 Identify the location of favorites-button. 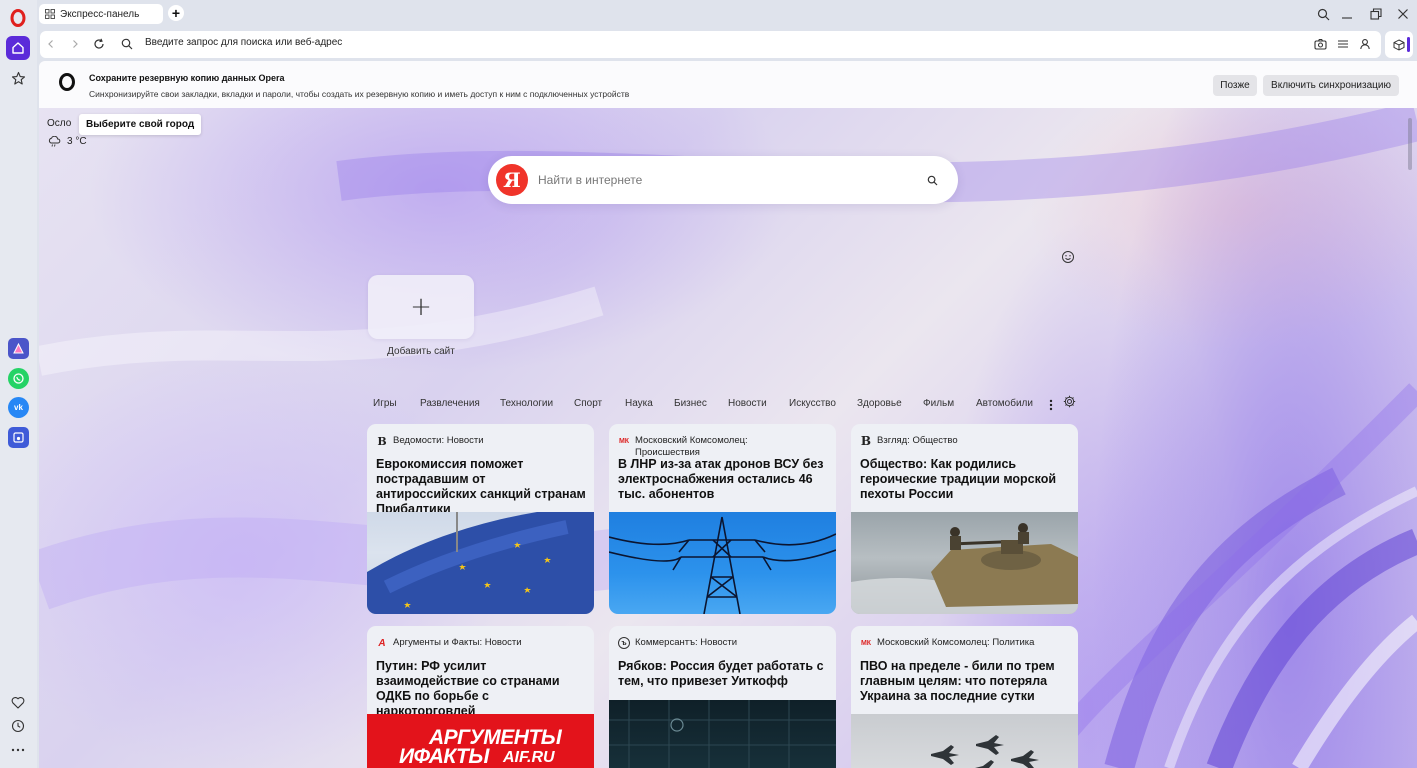
(18, 702).